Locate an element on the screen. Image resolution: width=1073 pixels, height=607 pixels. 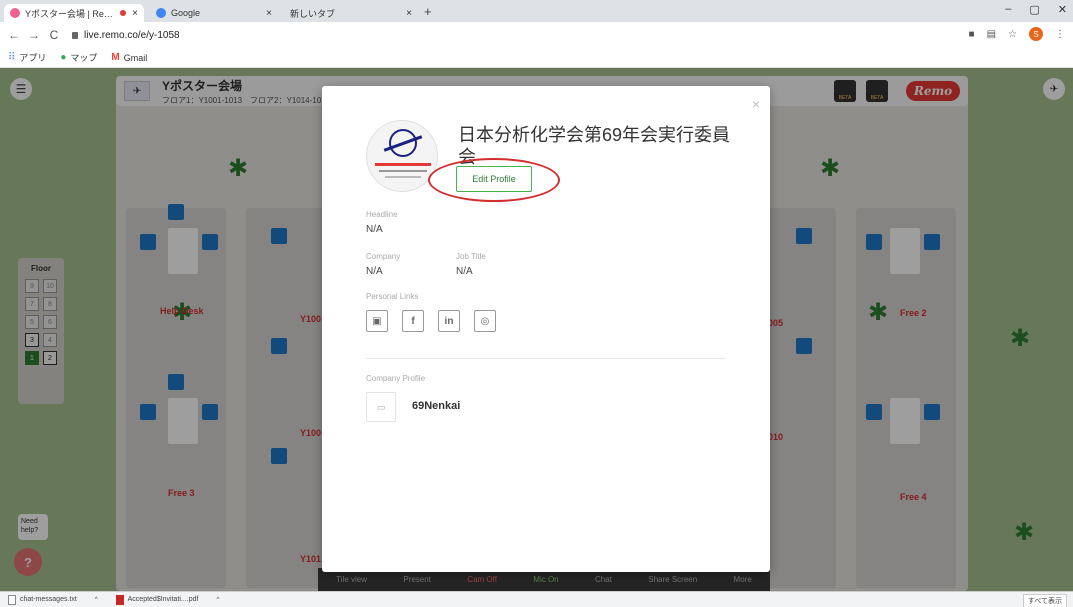
company-label: Company is located at coordinates (383, 256).